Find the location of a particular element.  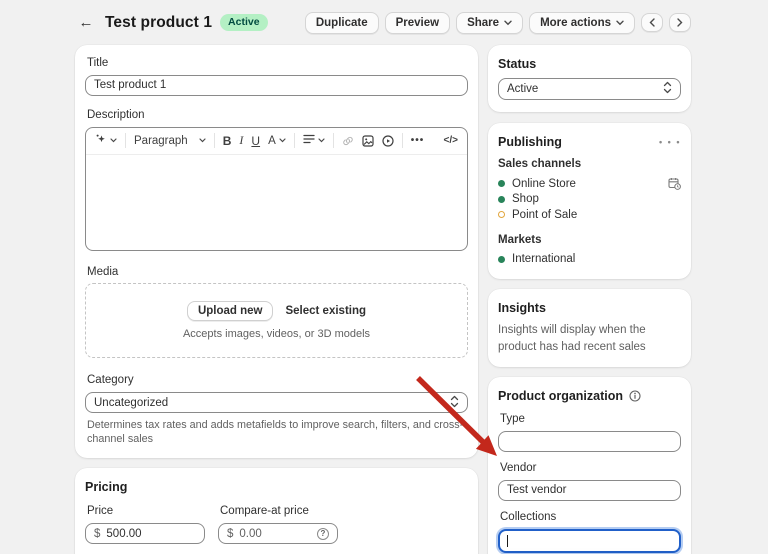

category-label: Category is located at coordinates (110, 380).